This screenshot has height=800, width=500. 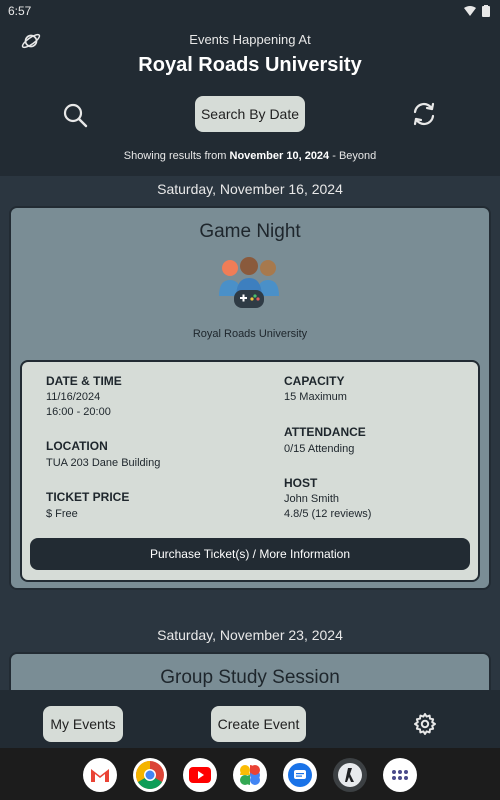 I want to click on app-icon, so click(x=350, y=775).